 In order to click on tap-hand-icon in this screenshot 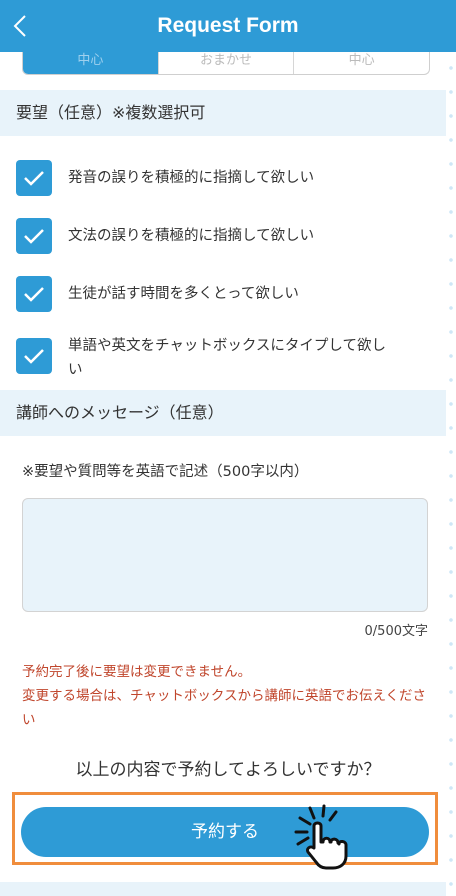, I will do `click(321, 837)`.